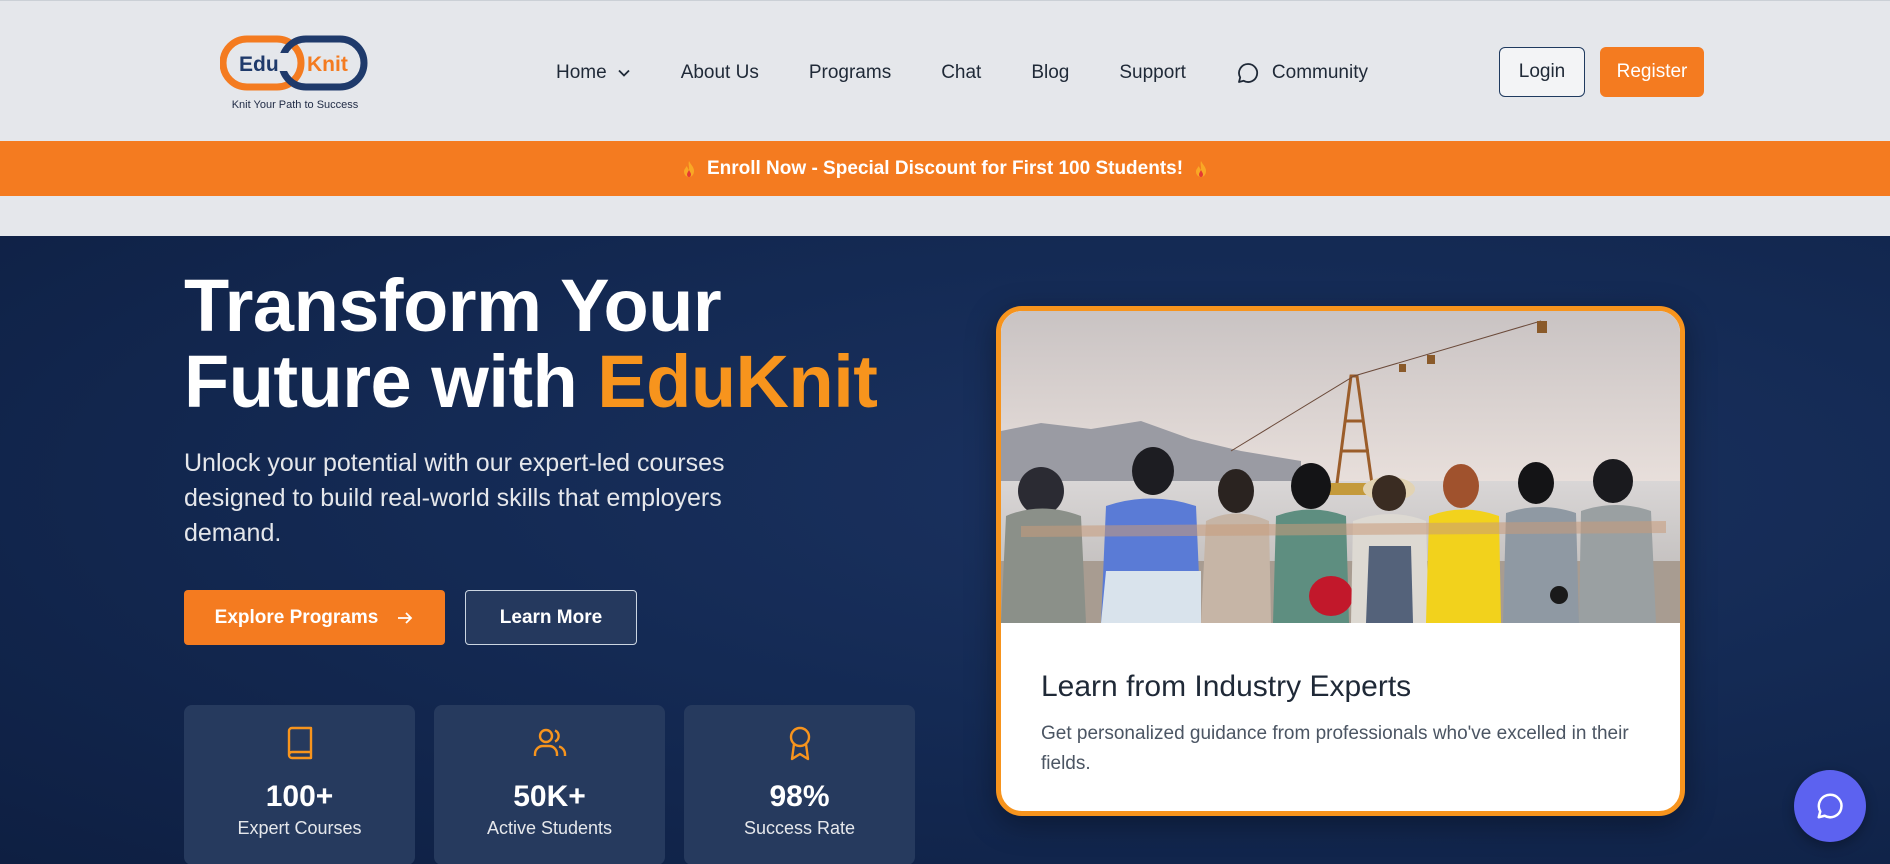  What do you see at coordinates (405, 617) in the screenshot?
I see `arrow-right-icon` at bounding box center [405, 617].